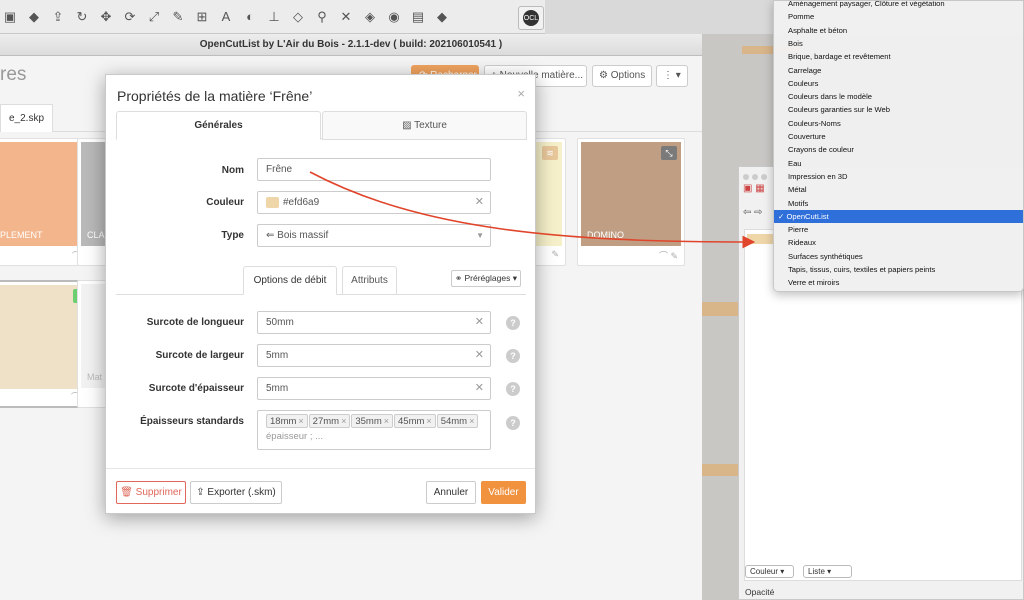 This screenshot has height=600, width=1024. What do you see at coordinates (290, 280) in the screenshot?
I see `tab-cutting-options: Options de débit` at bounding box center [290, 280].